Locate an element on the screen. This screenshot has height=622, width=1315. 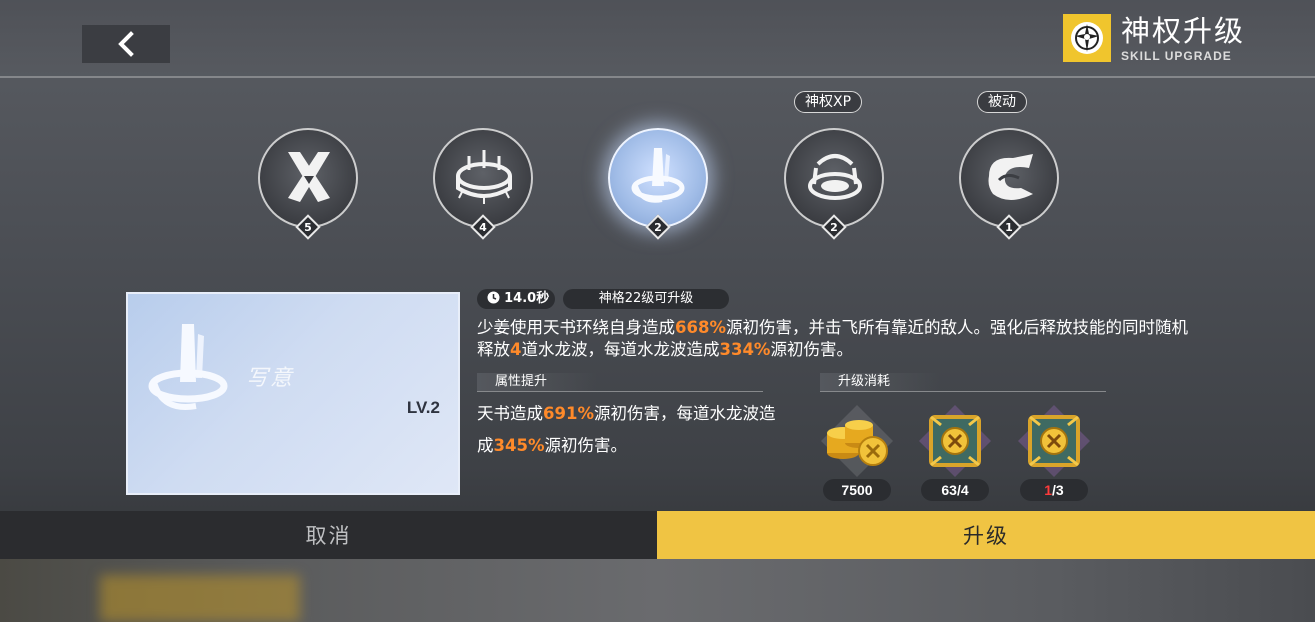
top-bar-divider is located at coordinates (657, 77).